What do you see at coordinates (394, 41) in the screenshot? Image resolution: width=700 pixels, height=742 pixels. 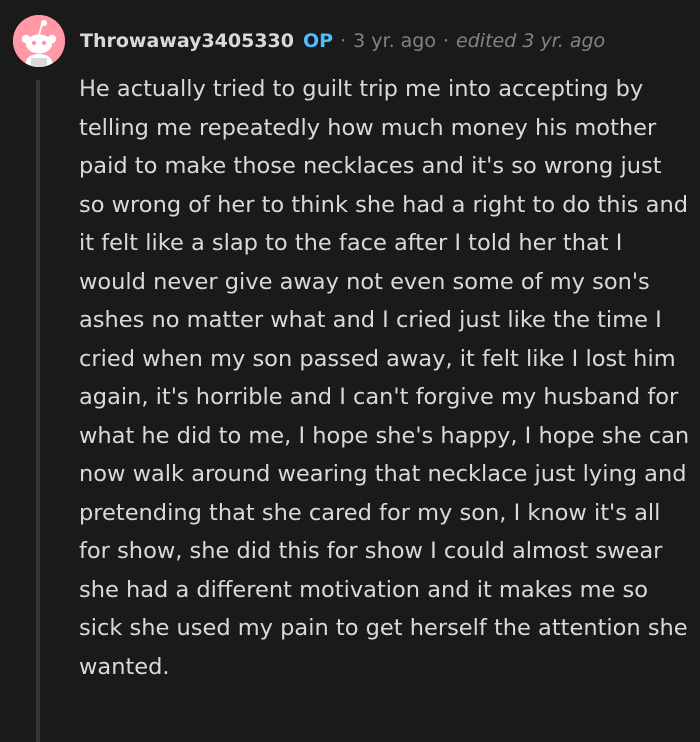 I see `timestamp-link: 3 yr. ago` at bounding box center [394, 41].